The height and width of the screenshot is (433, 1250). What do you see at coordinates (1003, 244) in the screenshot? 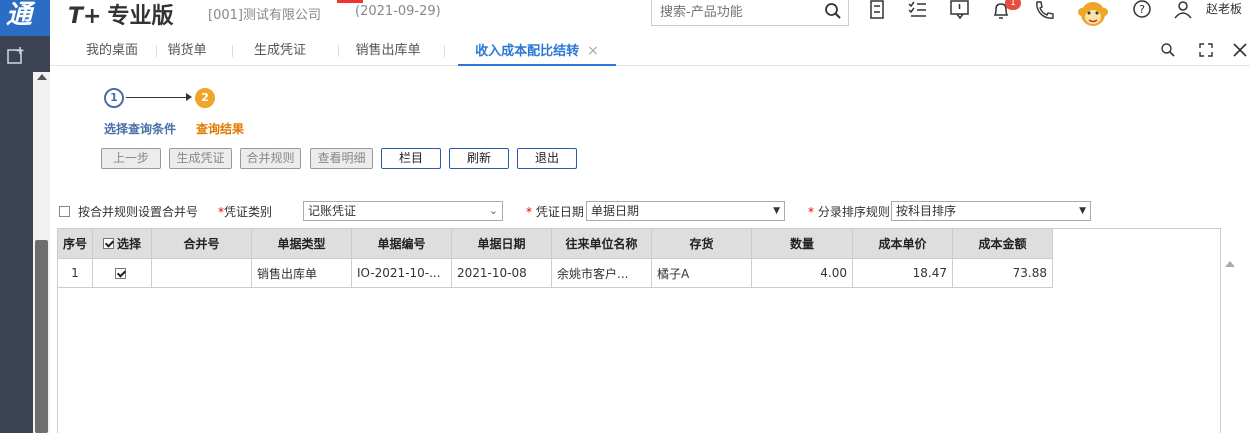
I see `col-cost-amount: 成本金额` at bounding box center [1003, 244].